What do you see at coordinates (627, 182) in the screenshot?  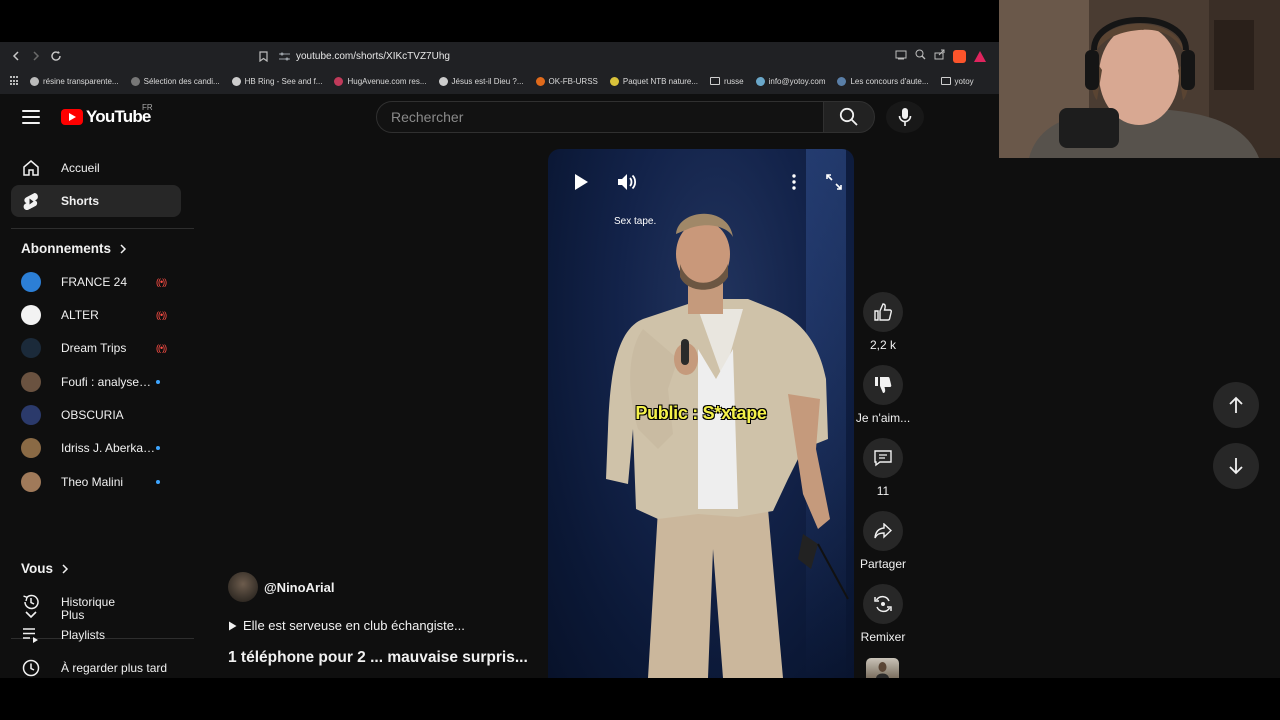 I see `volume-button` at bounding box center [627, 182].